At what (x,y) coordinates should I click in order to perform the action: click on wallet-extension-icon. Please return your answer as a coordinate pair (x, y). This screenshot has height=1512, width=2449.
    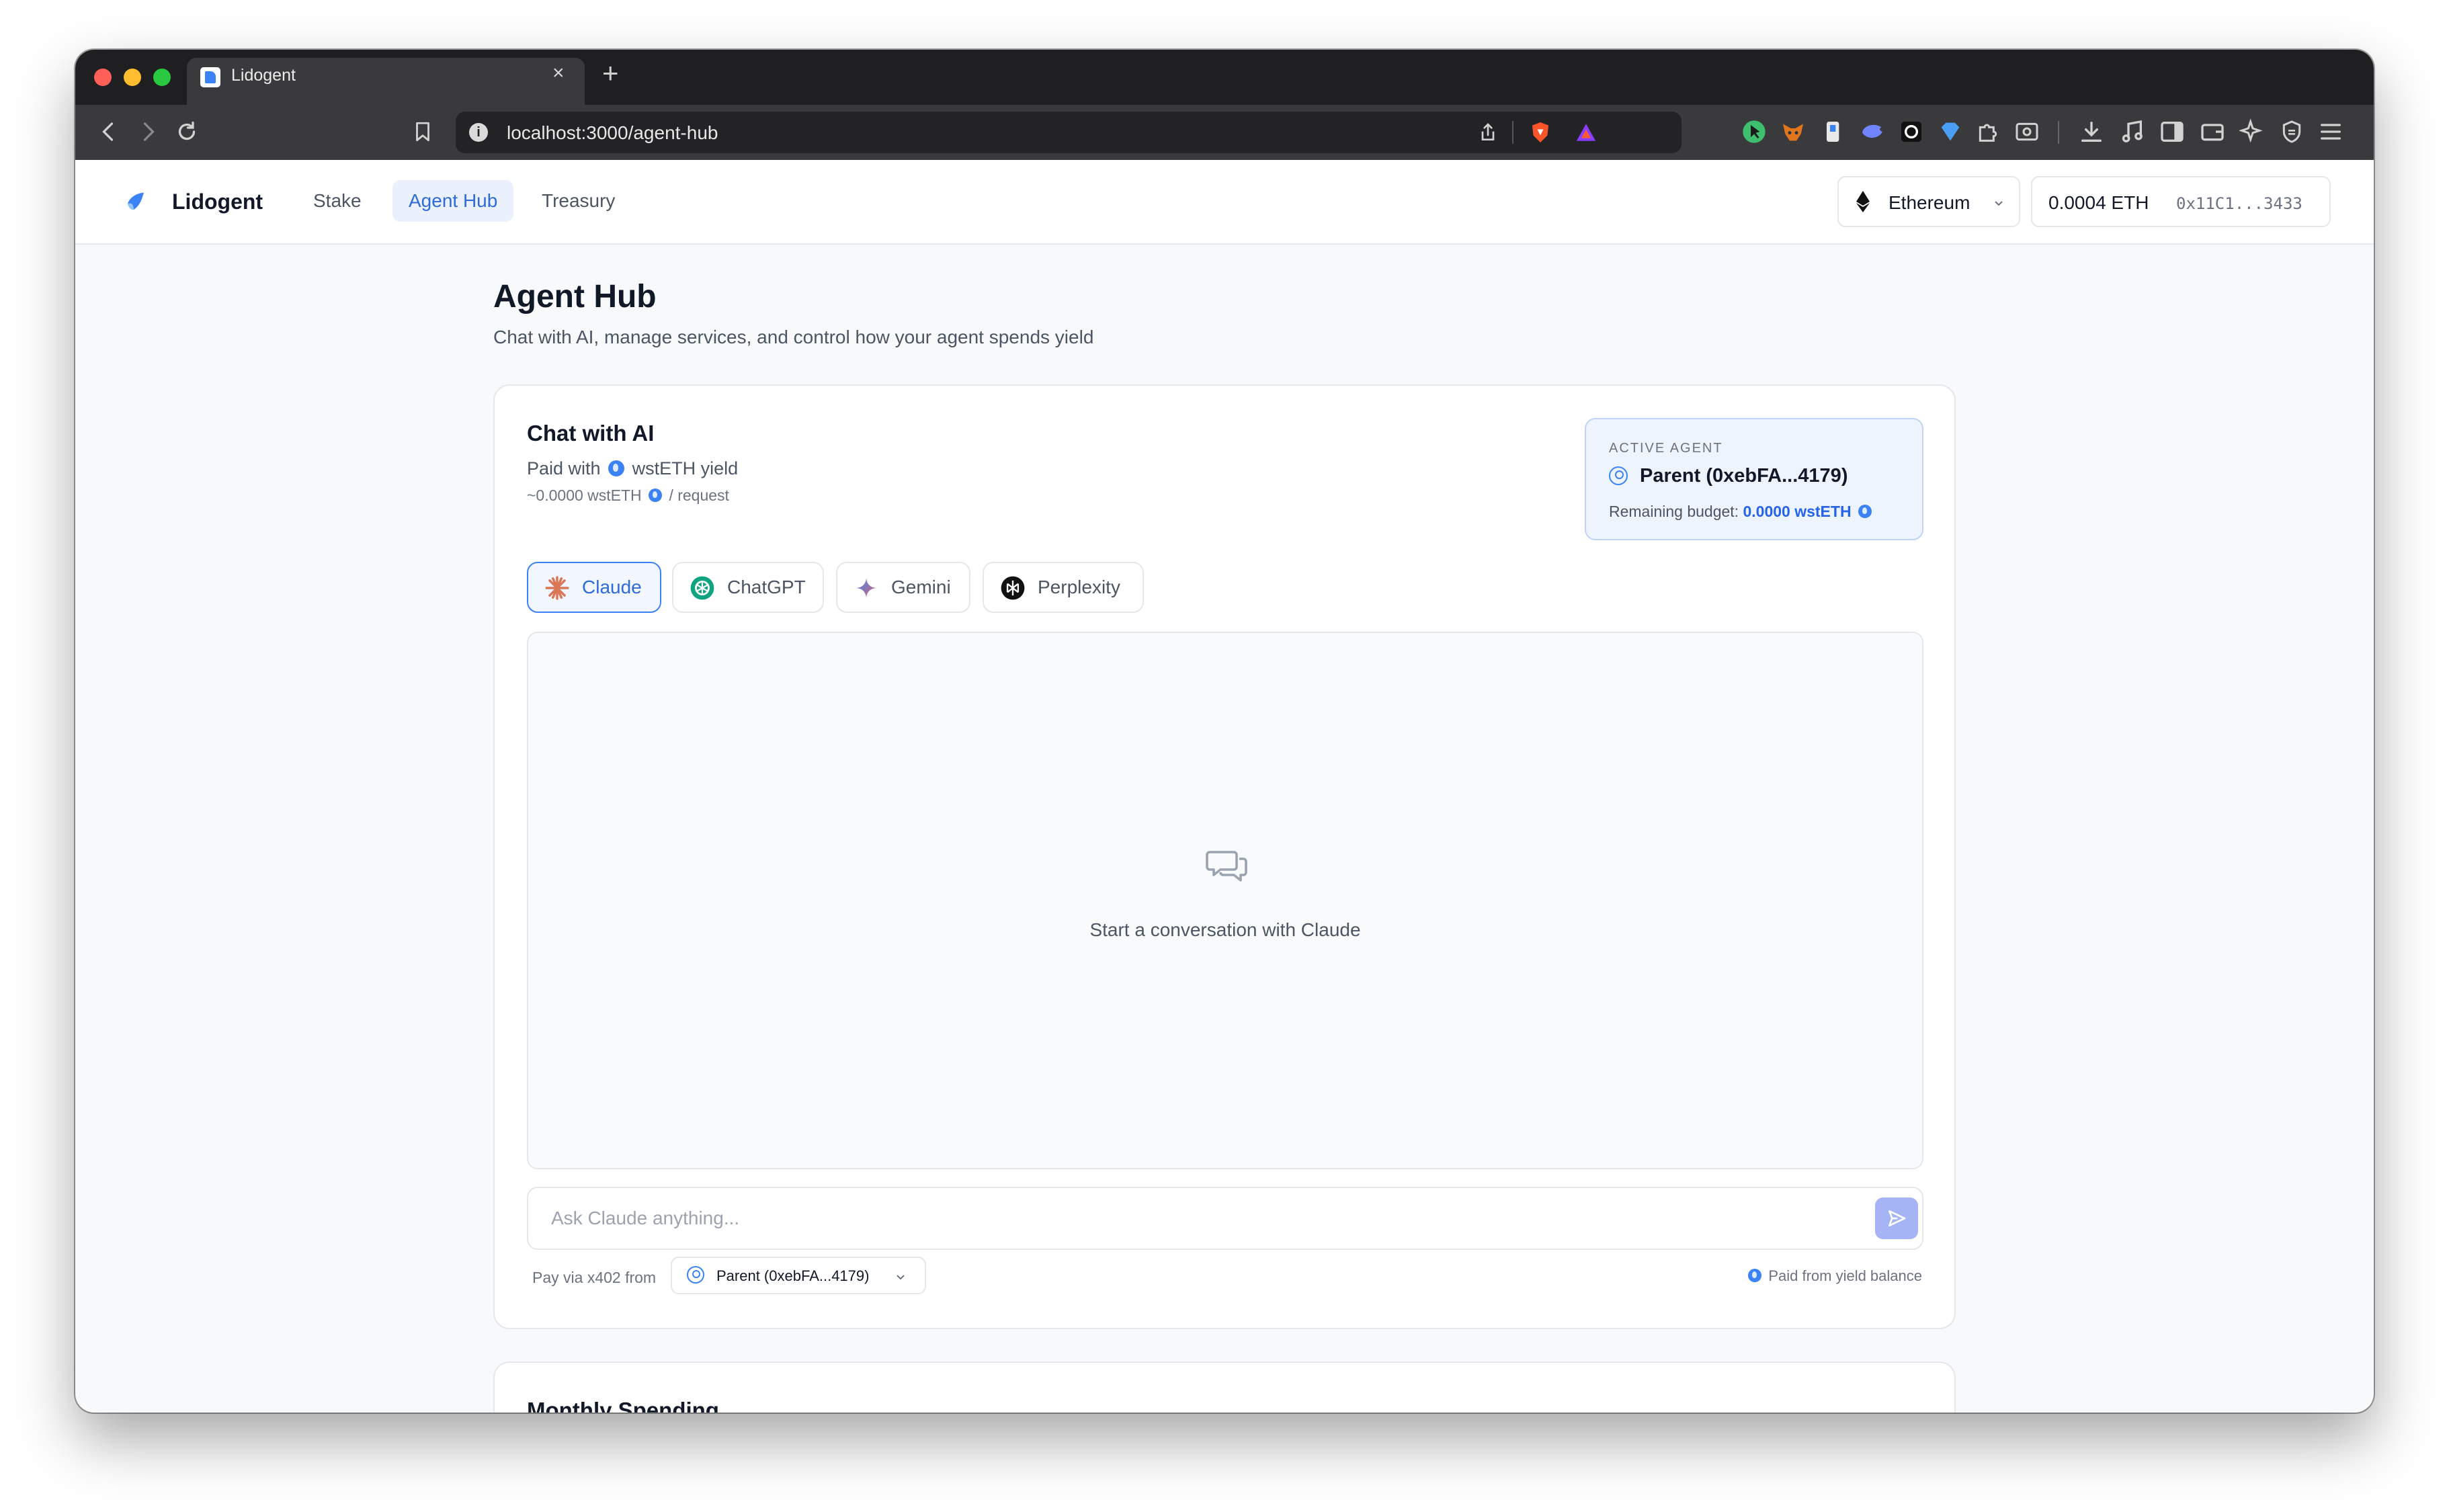
    Looking at the image, I should click on (1833, 132).